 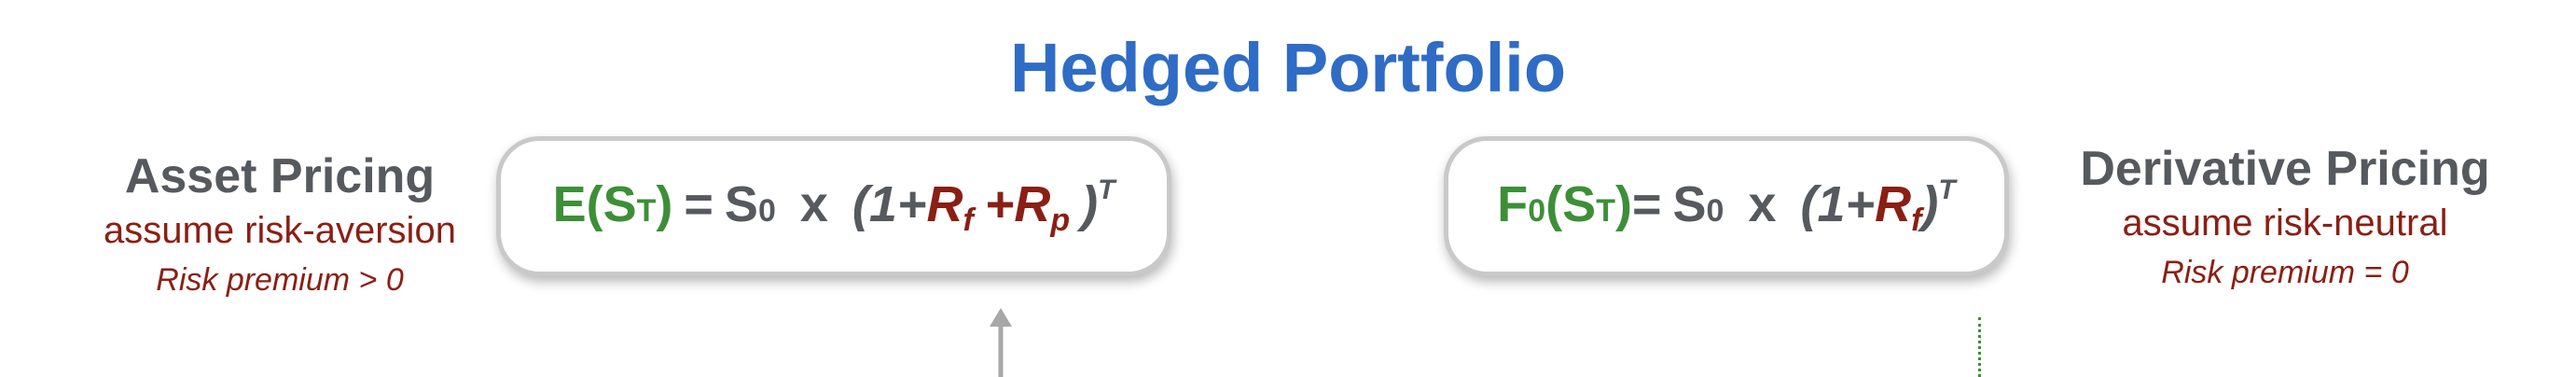 I want to click on asset-pricing-subheading: assume risk-aversion, so click(x=280, y=231).